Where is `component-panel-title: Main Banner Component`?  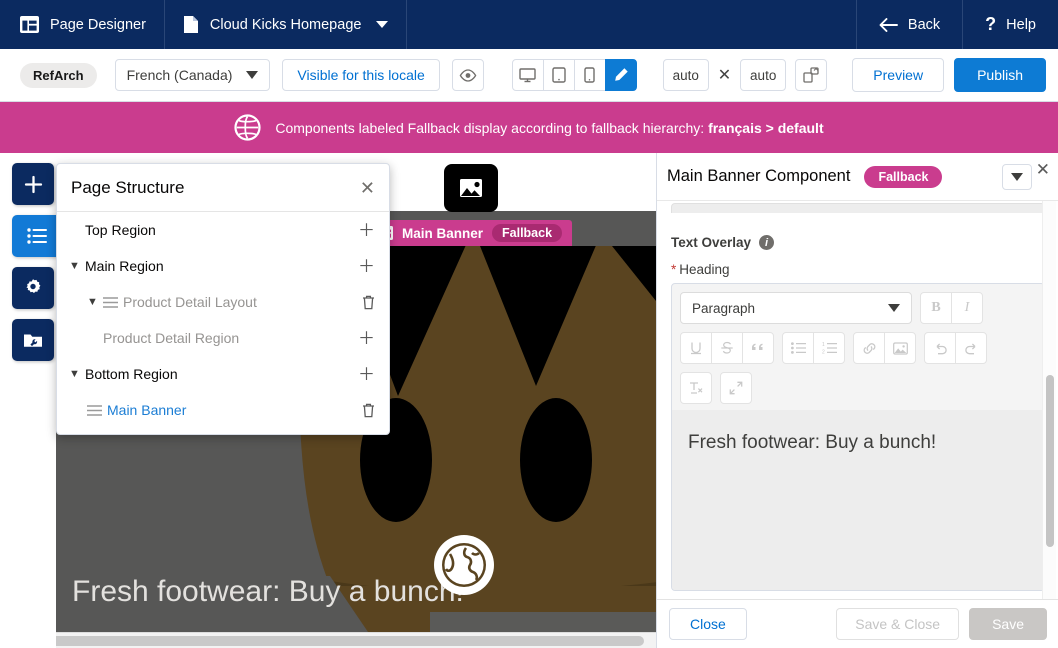
component-panel-title: Main Banner Component is located at coordinates (759, 176).